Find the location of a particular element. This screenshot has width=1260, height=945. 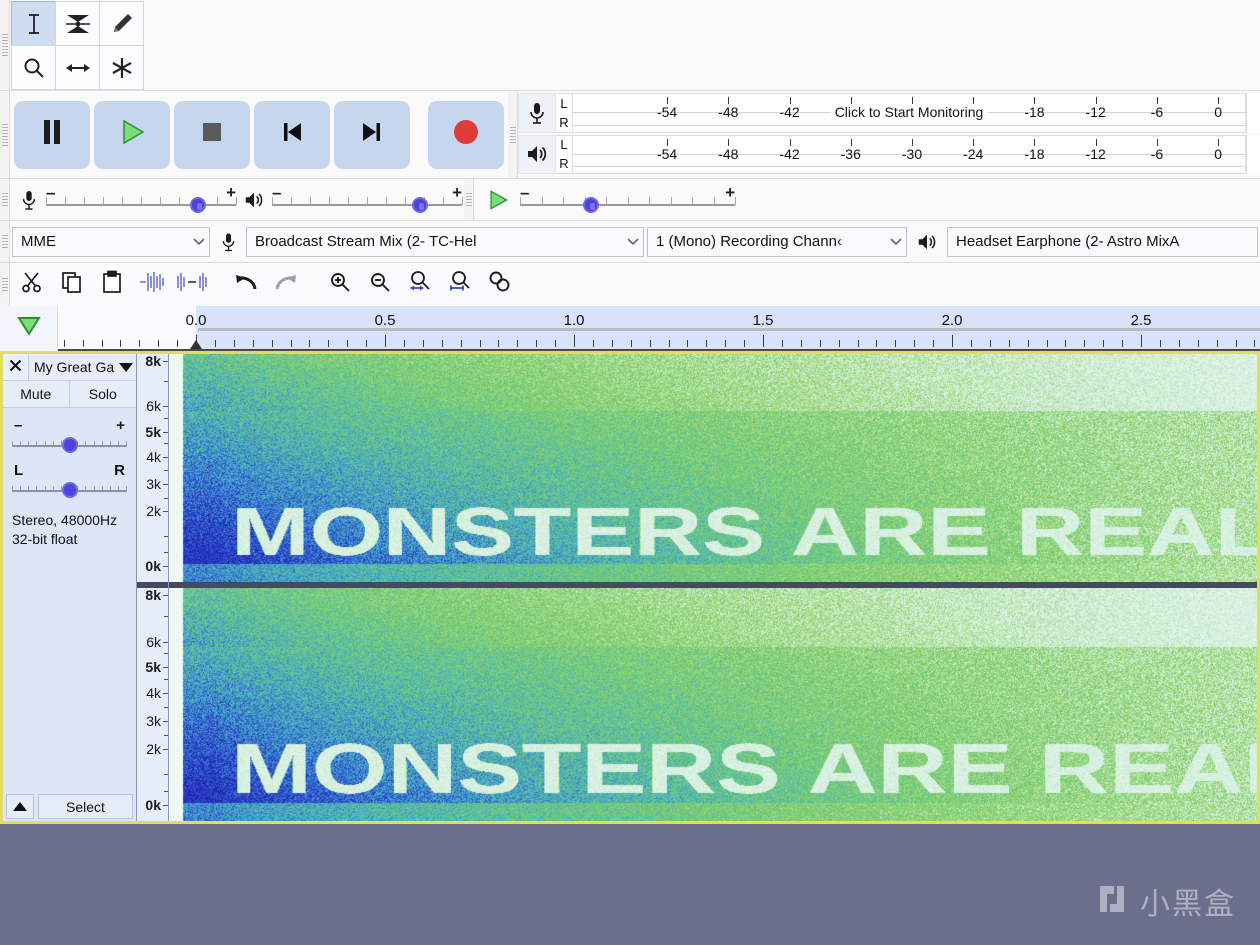

playspeed-grabber is located at coordinates (469, 199).